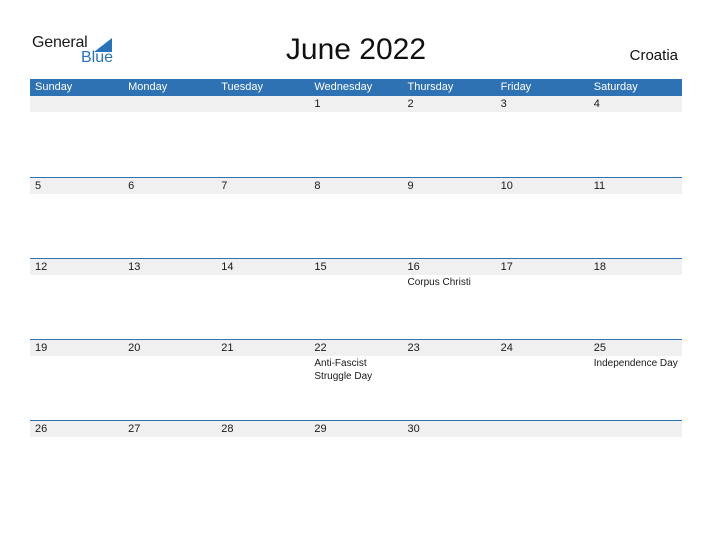 The width and height of the screenshot is (712, 550). I want to click on weekday-tuesday: Tuesday, so click(242, 87).